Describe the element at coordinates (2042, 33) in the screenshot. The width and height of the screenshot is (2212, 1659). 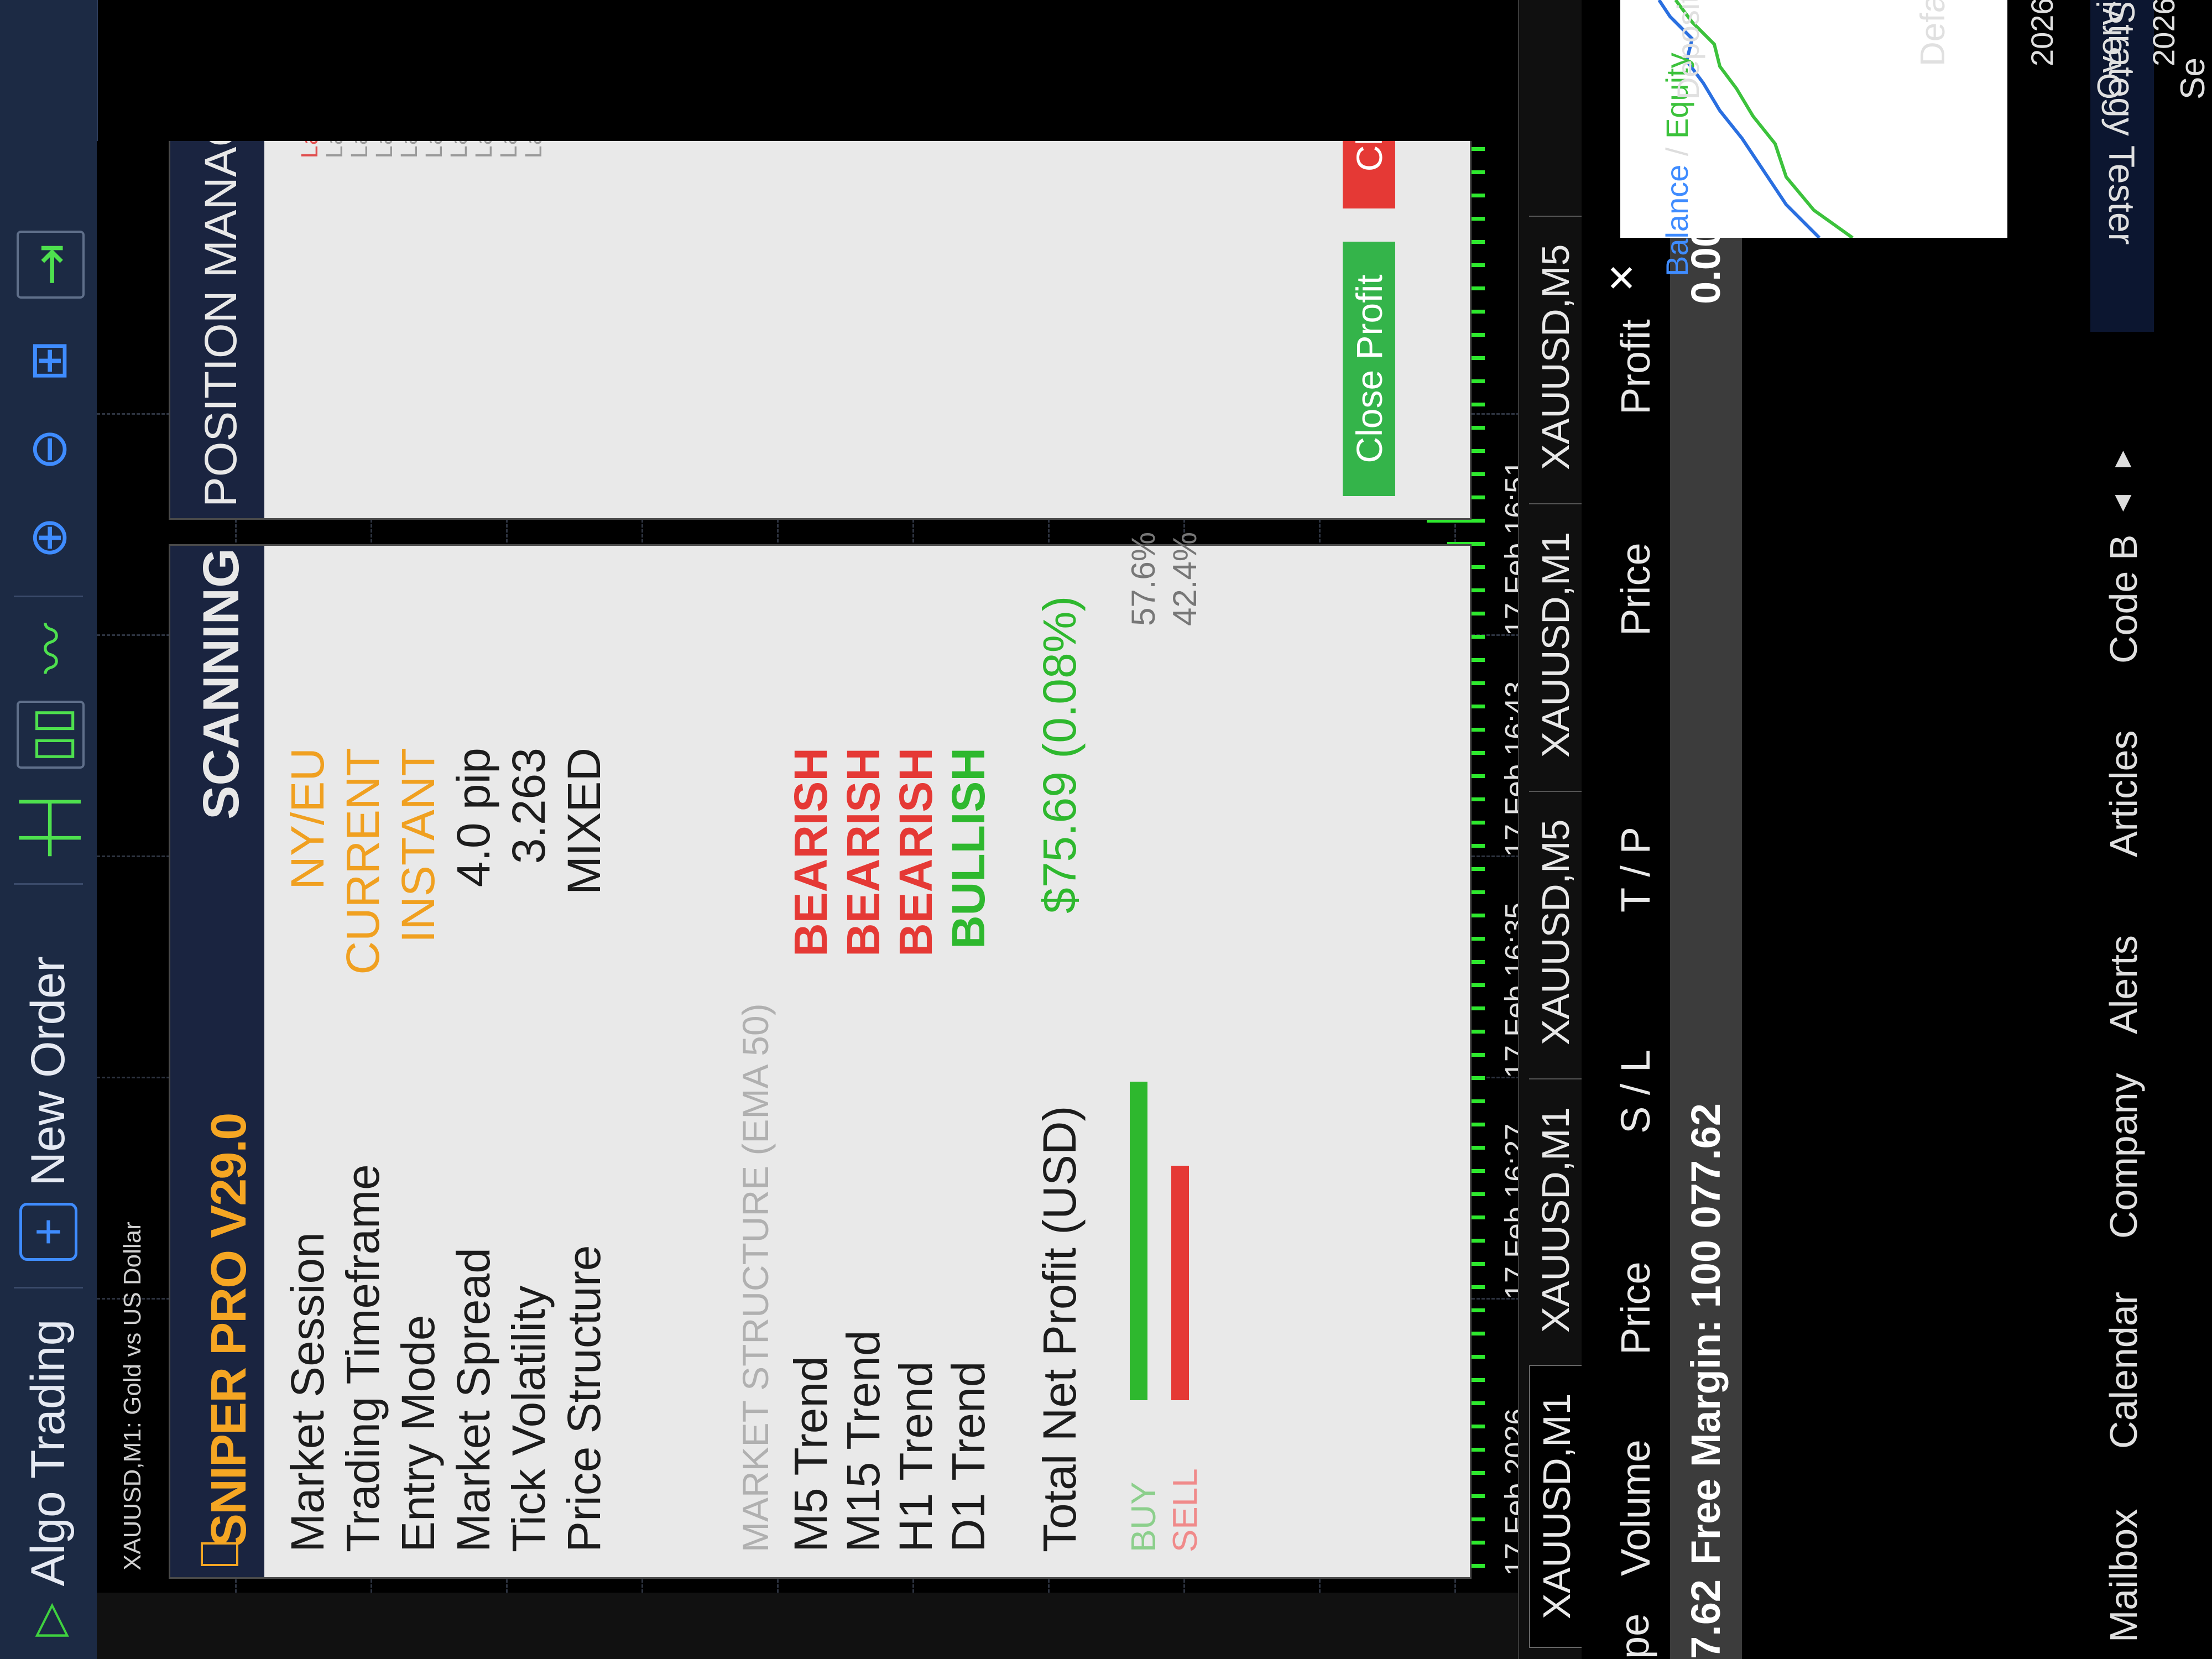
I see `date-label-1: 2026.02.01` at that location.